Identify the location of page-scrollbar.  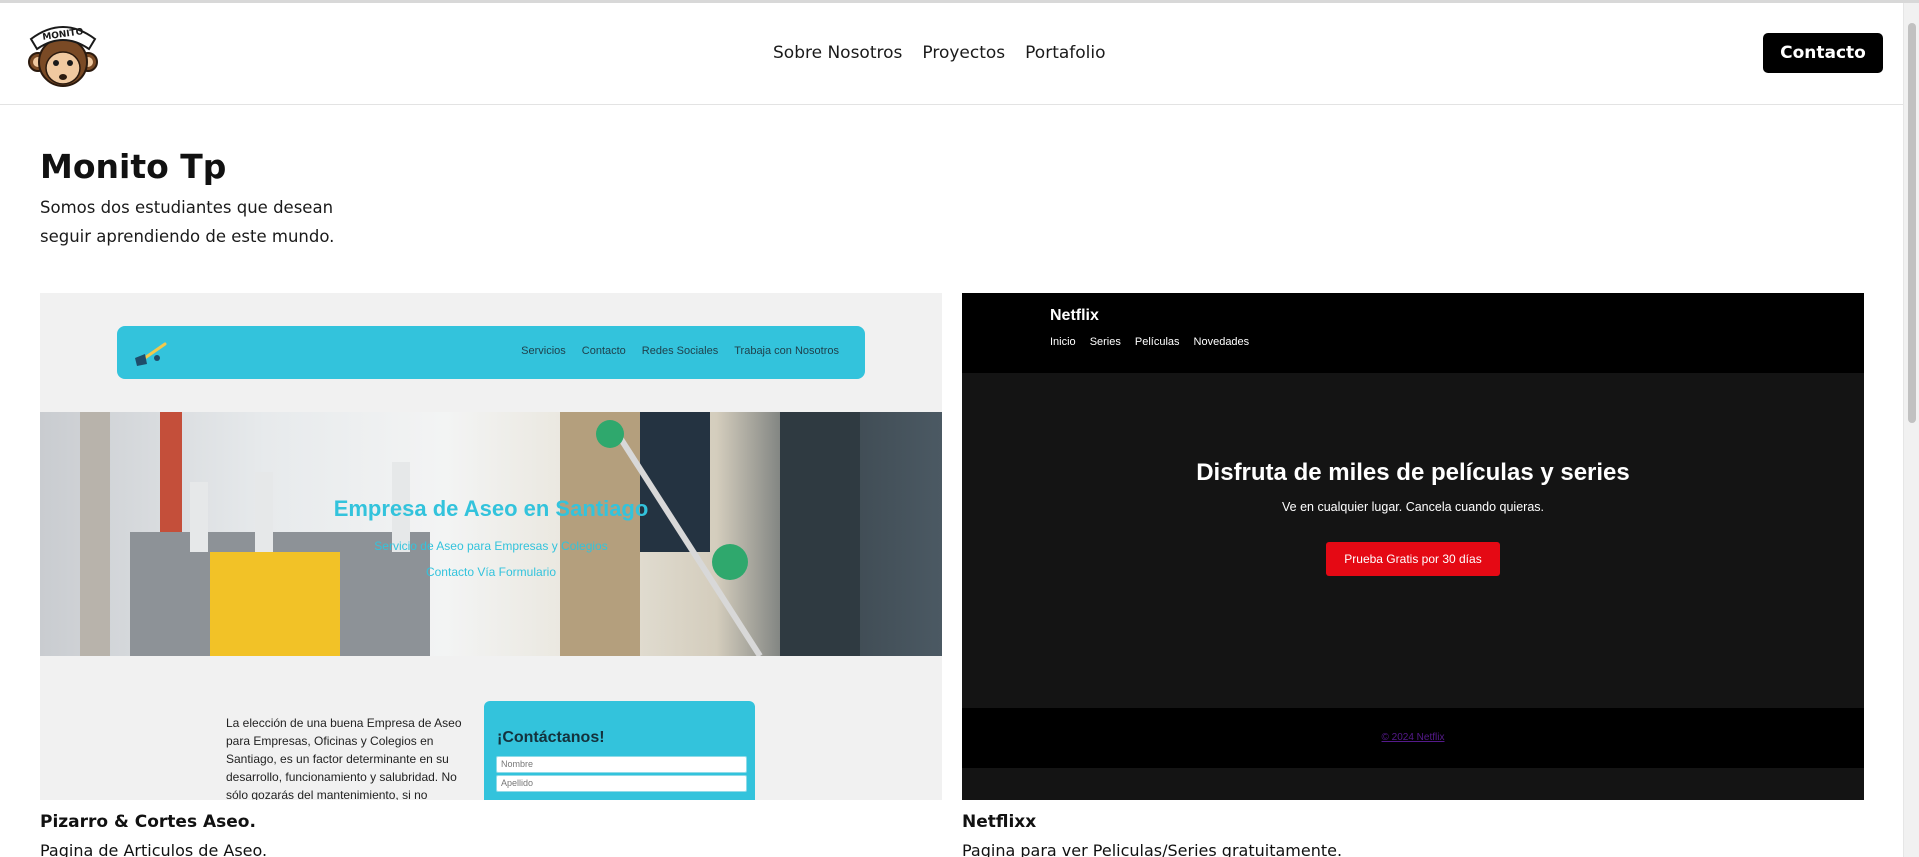
(1911, 430).